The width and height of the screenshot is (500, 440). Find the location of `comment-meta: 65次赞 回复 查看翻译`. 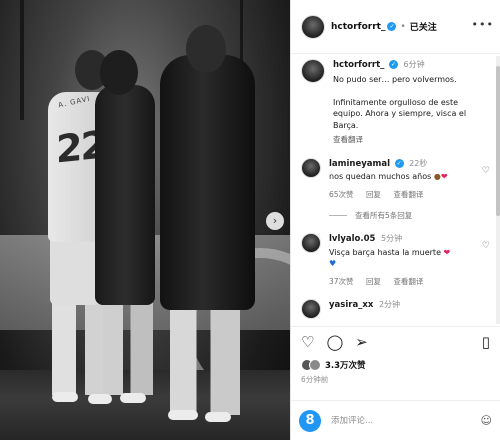

comment-meta: 65次赞 回复 查看翻译 is located at coordinates (403, 195).